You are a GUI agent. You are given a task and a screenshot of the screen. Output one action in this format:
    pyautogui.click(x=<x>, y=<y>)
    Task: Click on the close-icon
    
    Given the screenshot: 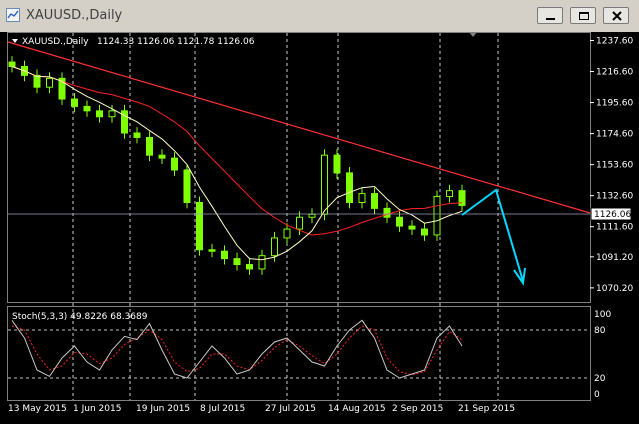 What is the action you would take?
    pyautogui.click(x=617, y=16)
    